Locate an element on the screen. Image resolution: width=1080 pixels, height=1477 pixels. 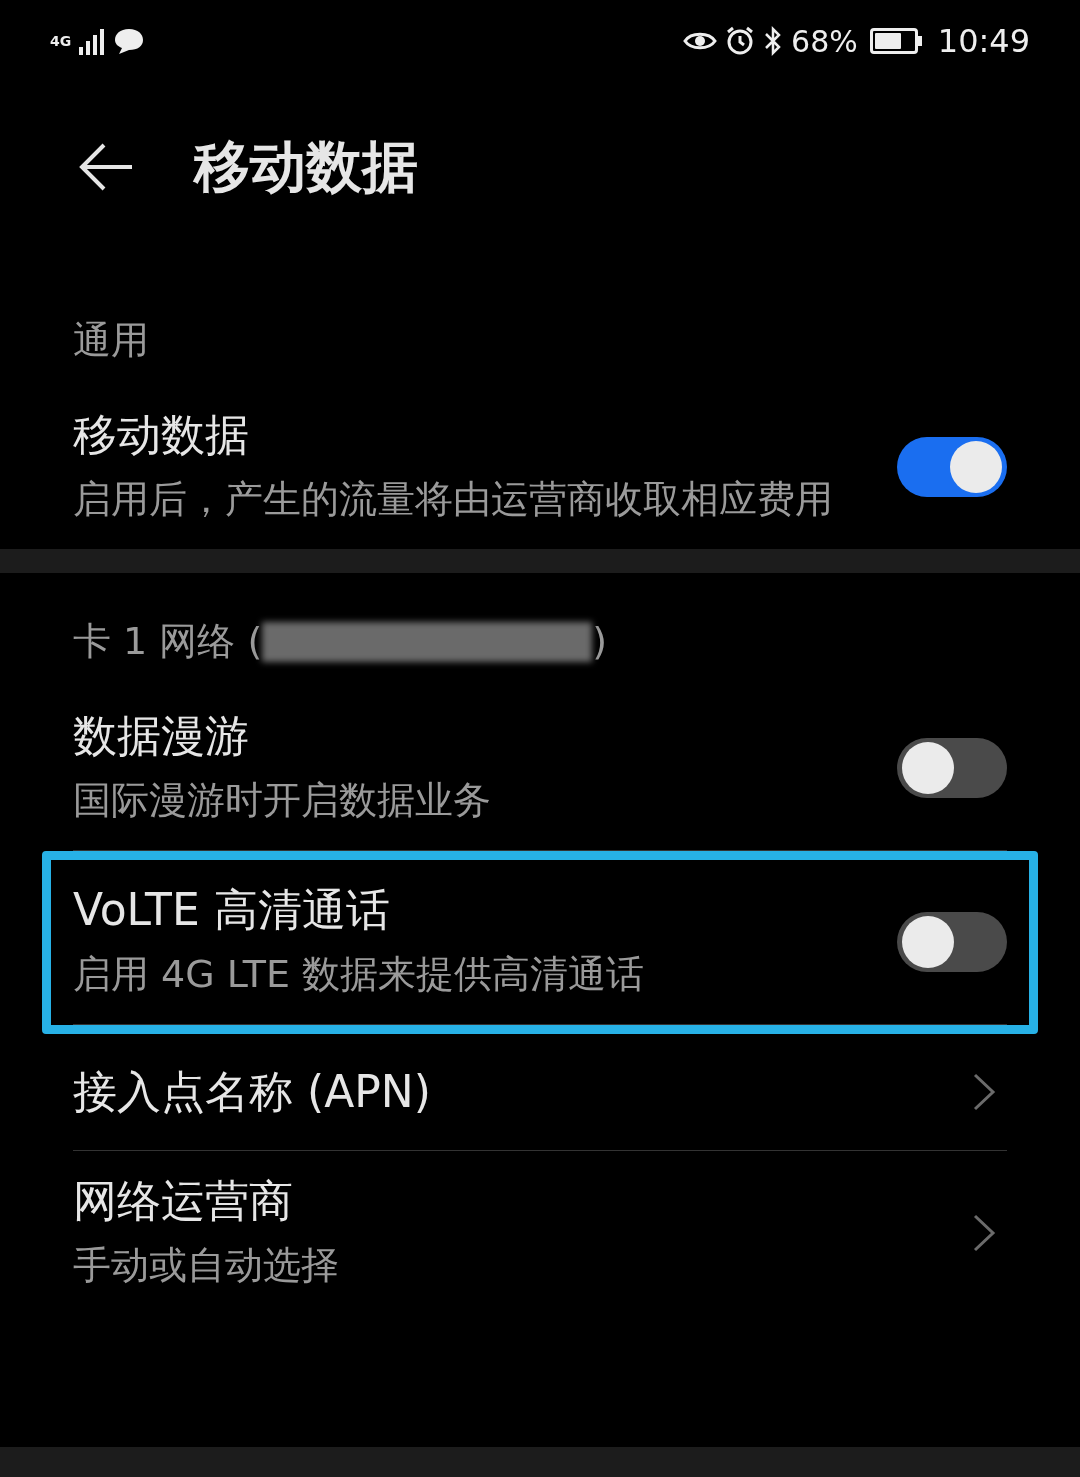
back-arrow-icon is located at coordinates (106, 167).